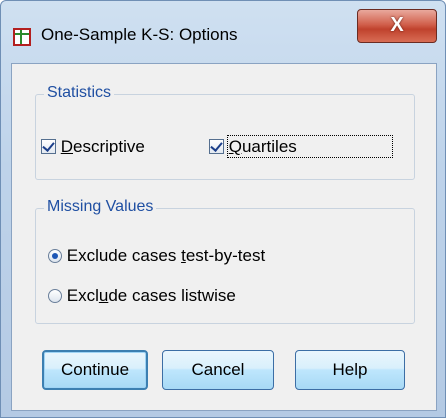 The width and height of the screenshot is (446, 418). What do you see at coordinates (142, 296) in the screenshot?
I see `exclude-listwise-radio: Exclude cases listwise` at bounding box center [142, 296].